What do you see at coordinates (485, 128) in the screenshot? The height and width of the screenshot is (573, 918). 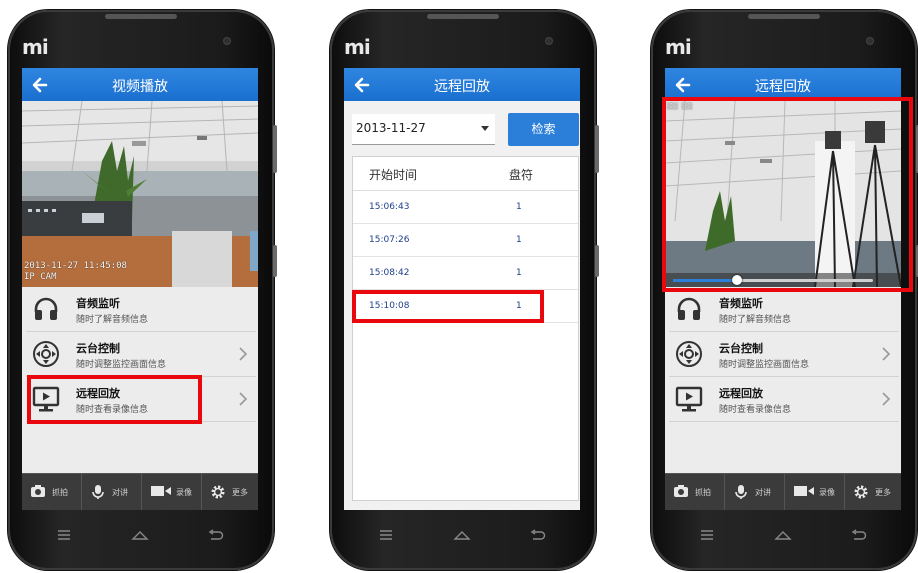 I see `dropdown-arrow-icon` at bounding box center [485, 128].